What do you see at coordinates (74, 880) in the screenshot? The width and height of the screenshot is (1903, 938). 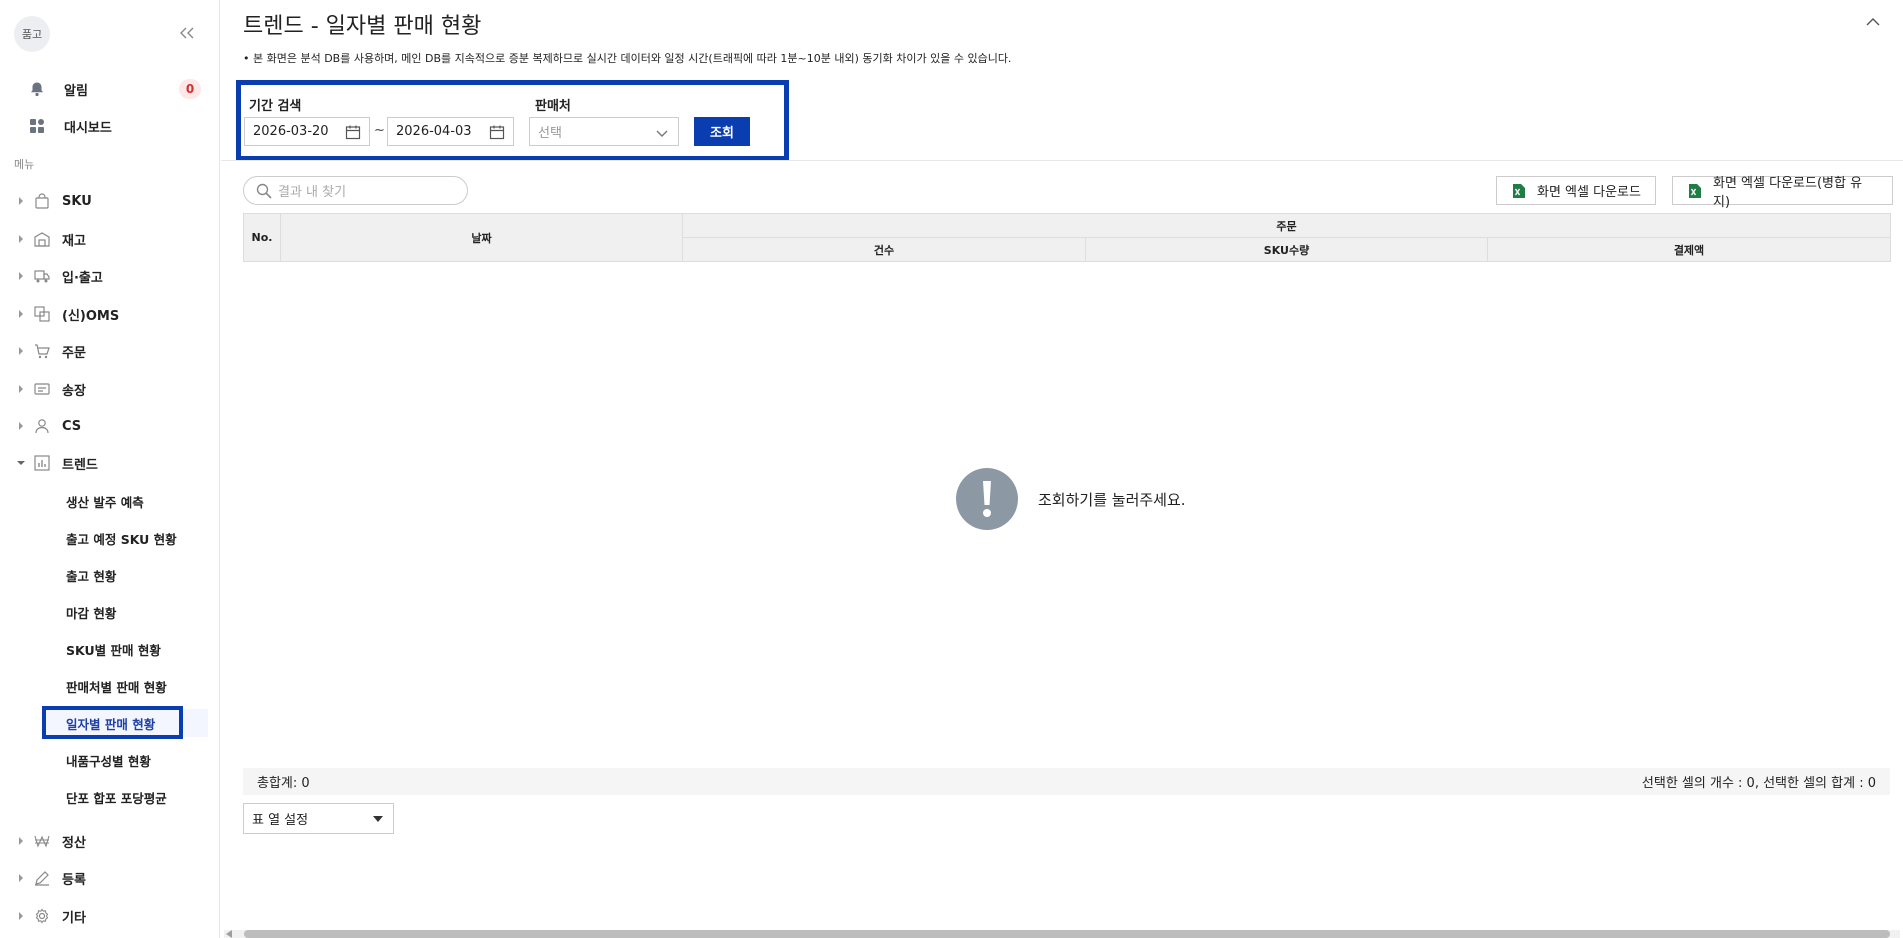 I see `sidebar-item-label: 등록` at bounding box center [74, 880].